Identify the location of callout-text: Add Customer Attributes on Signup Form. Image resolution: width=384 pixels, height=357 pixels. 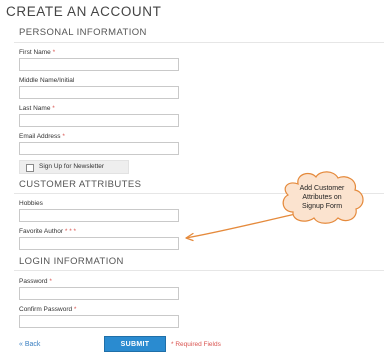
(322, 197).